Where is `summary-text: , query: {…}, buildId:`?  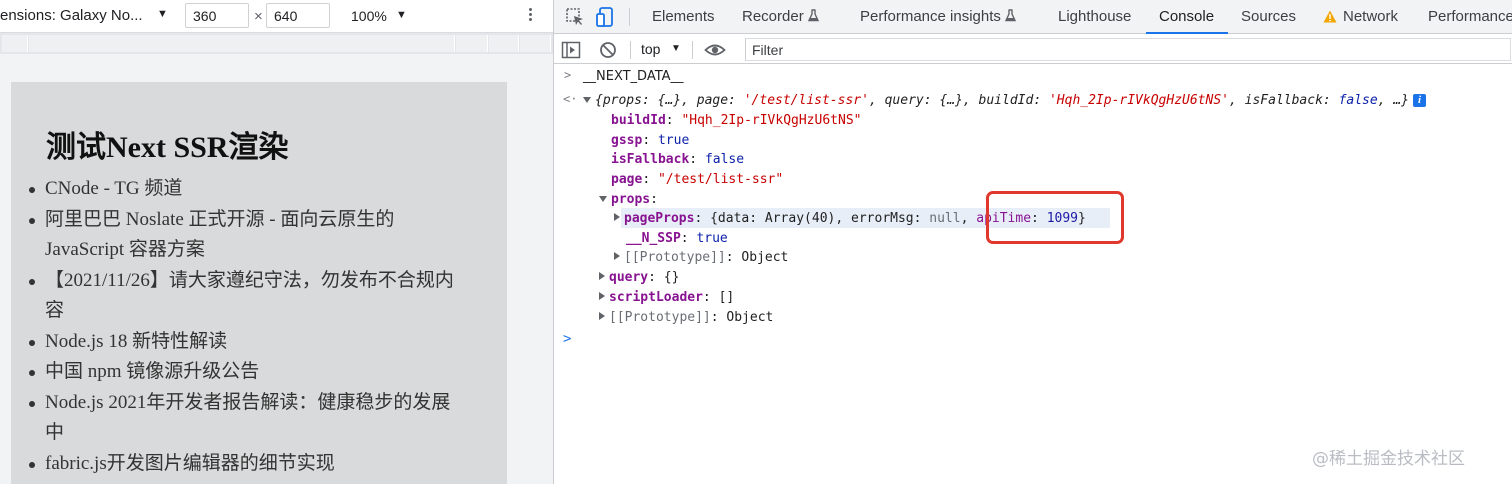
summary-text: , query: {…}, buildId: is located at coordinates (958, 100).